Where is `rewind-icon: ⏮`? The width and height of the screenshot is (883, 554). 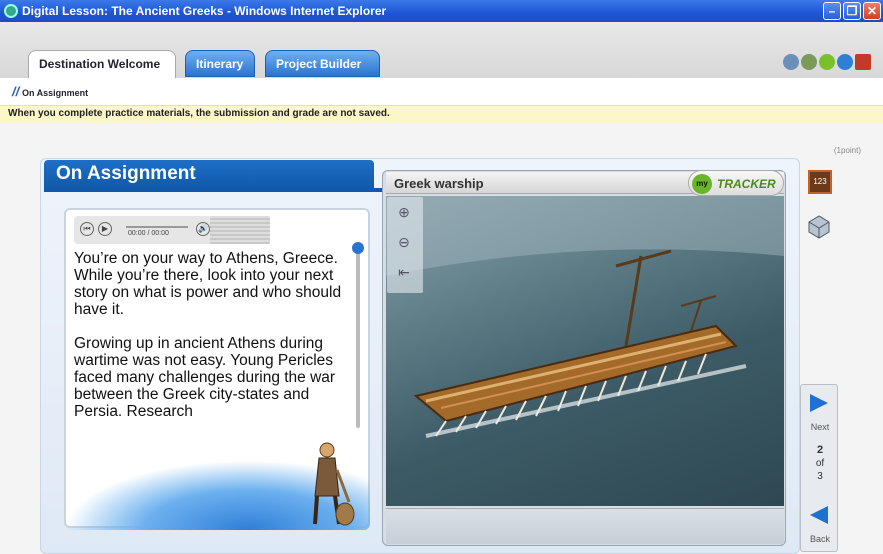 rewind-icon: ⏮ is located at coordinates (87, 229).